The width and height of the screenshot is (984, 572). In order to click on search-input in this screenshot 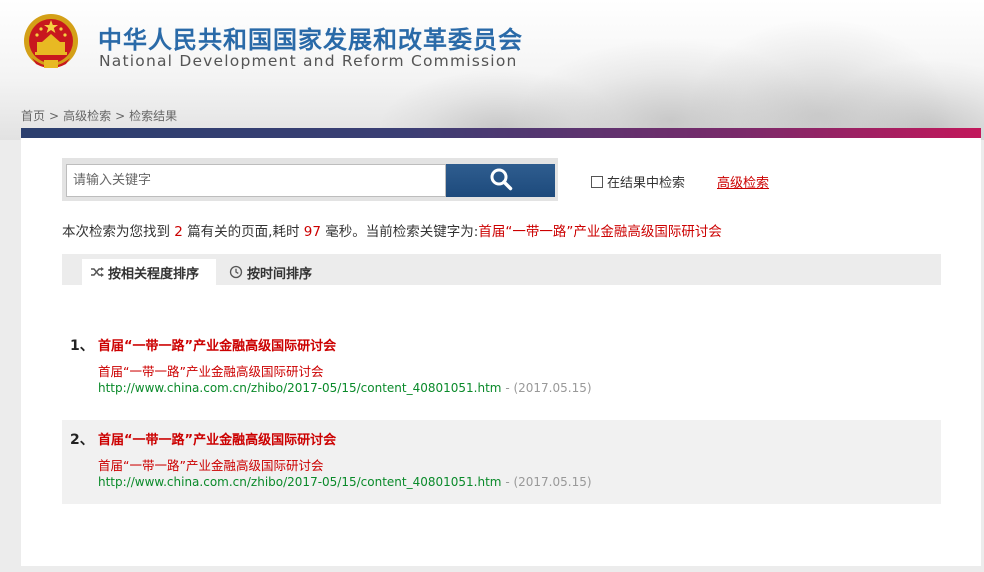, I will do `click(256, 180)`.